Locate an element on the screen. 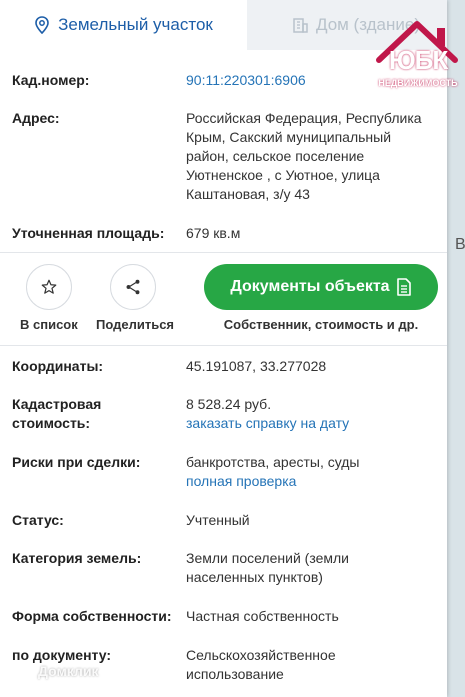 The height and width of the screenshot is (697, 465). full-check-link: полная проверка is located at coordinates (311, 481).